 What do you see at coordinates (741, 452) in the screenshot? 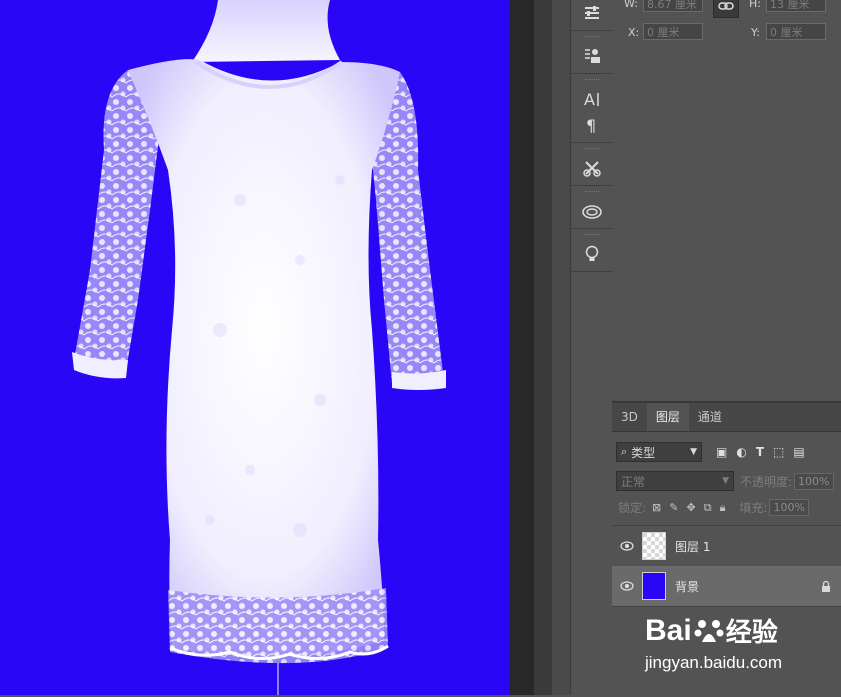
I see `adjustment-filter-icon: ◐` at bounding box center [741, 452].